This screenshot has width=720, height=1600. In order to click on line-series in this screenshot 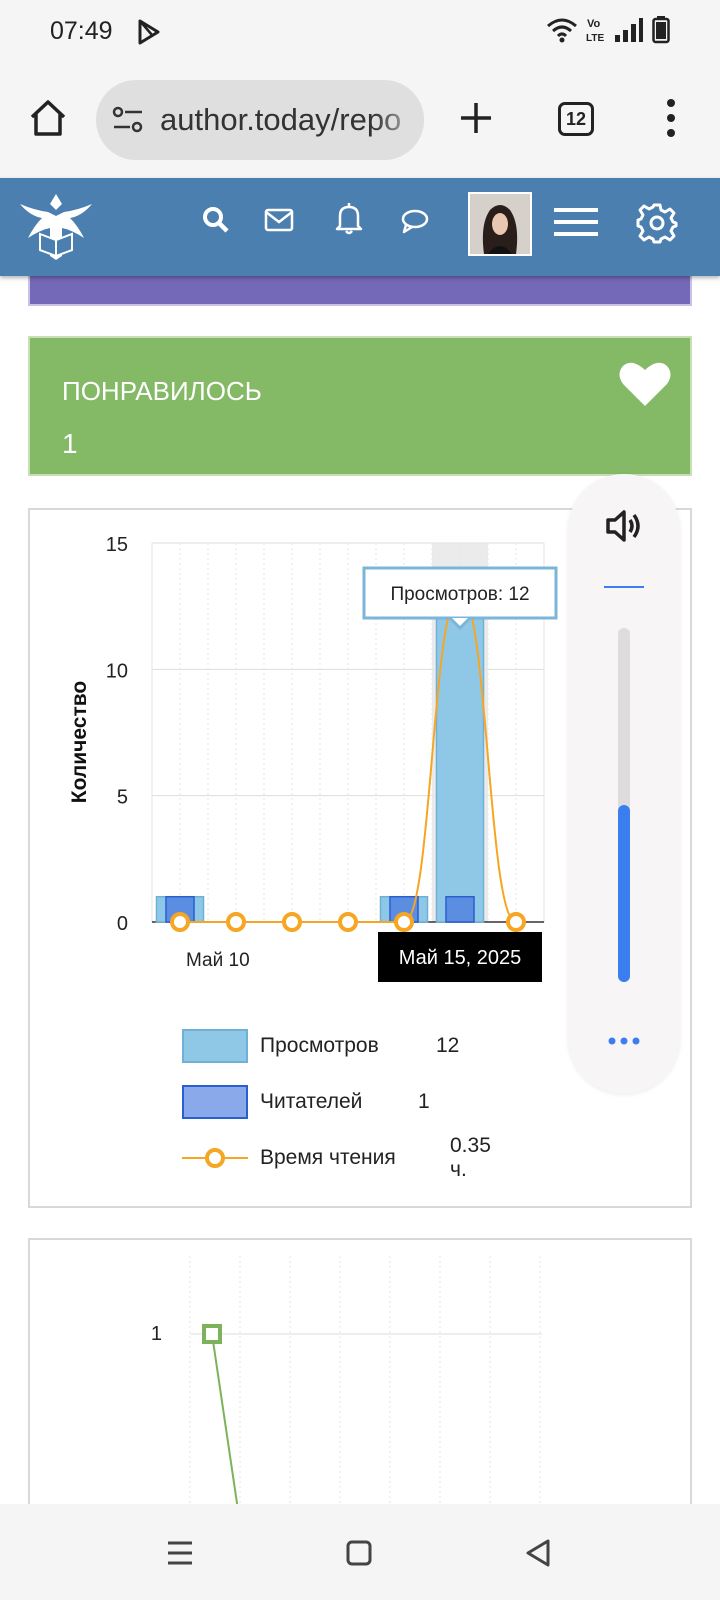, I will do `click(225, 1421)`.